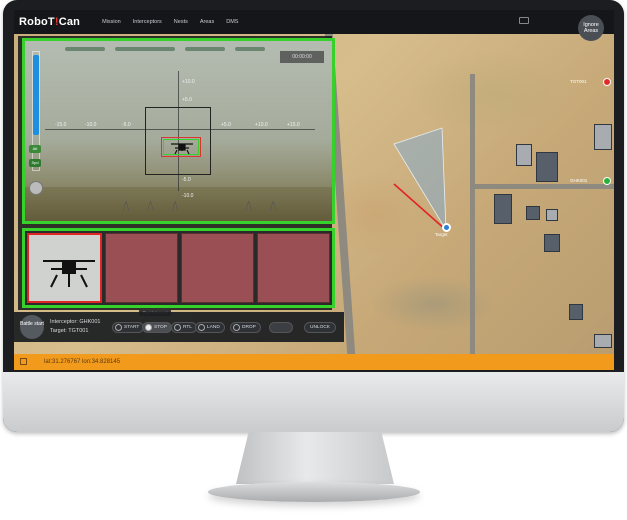  What do you see at coordinates (35, 163) in the screenshot?
I see `speed-indicator: Spd` at bounding box center [35, 163].